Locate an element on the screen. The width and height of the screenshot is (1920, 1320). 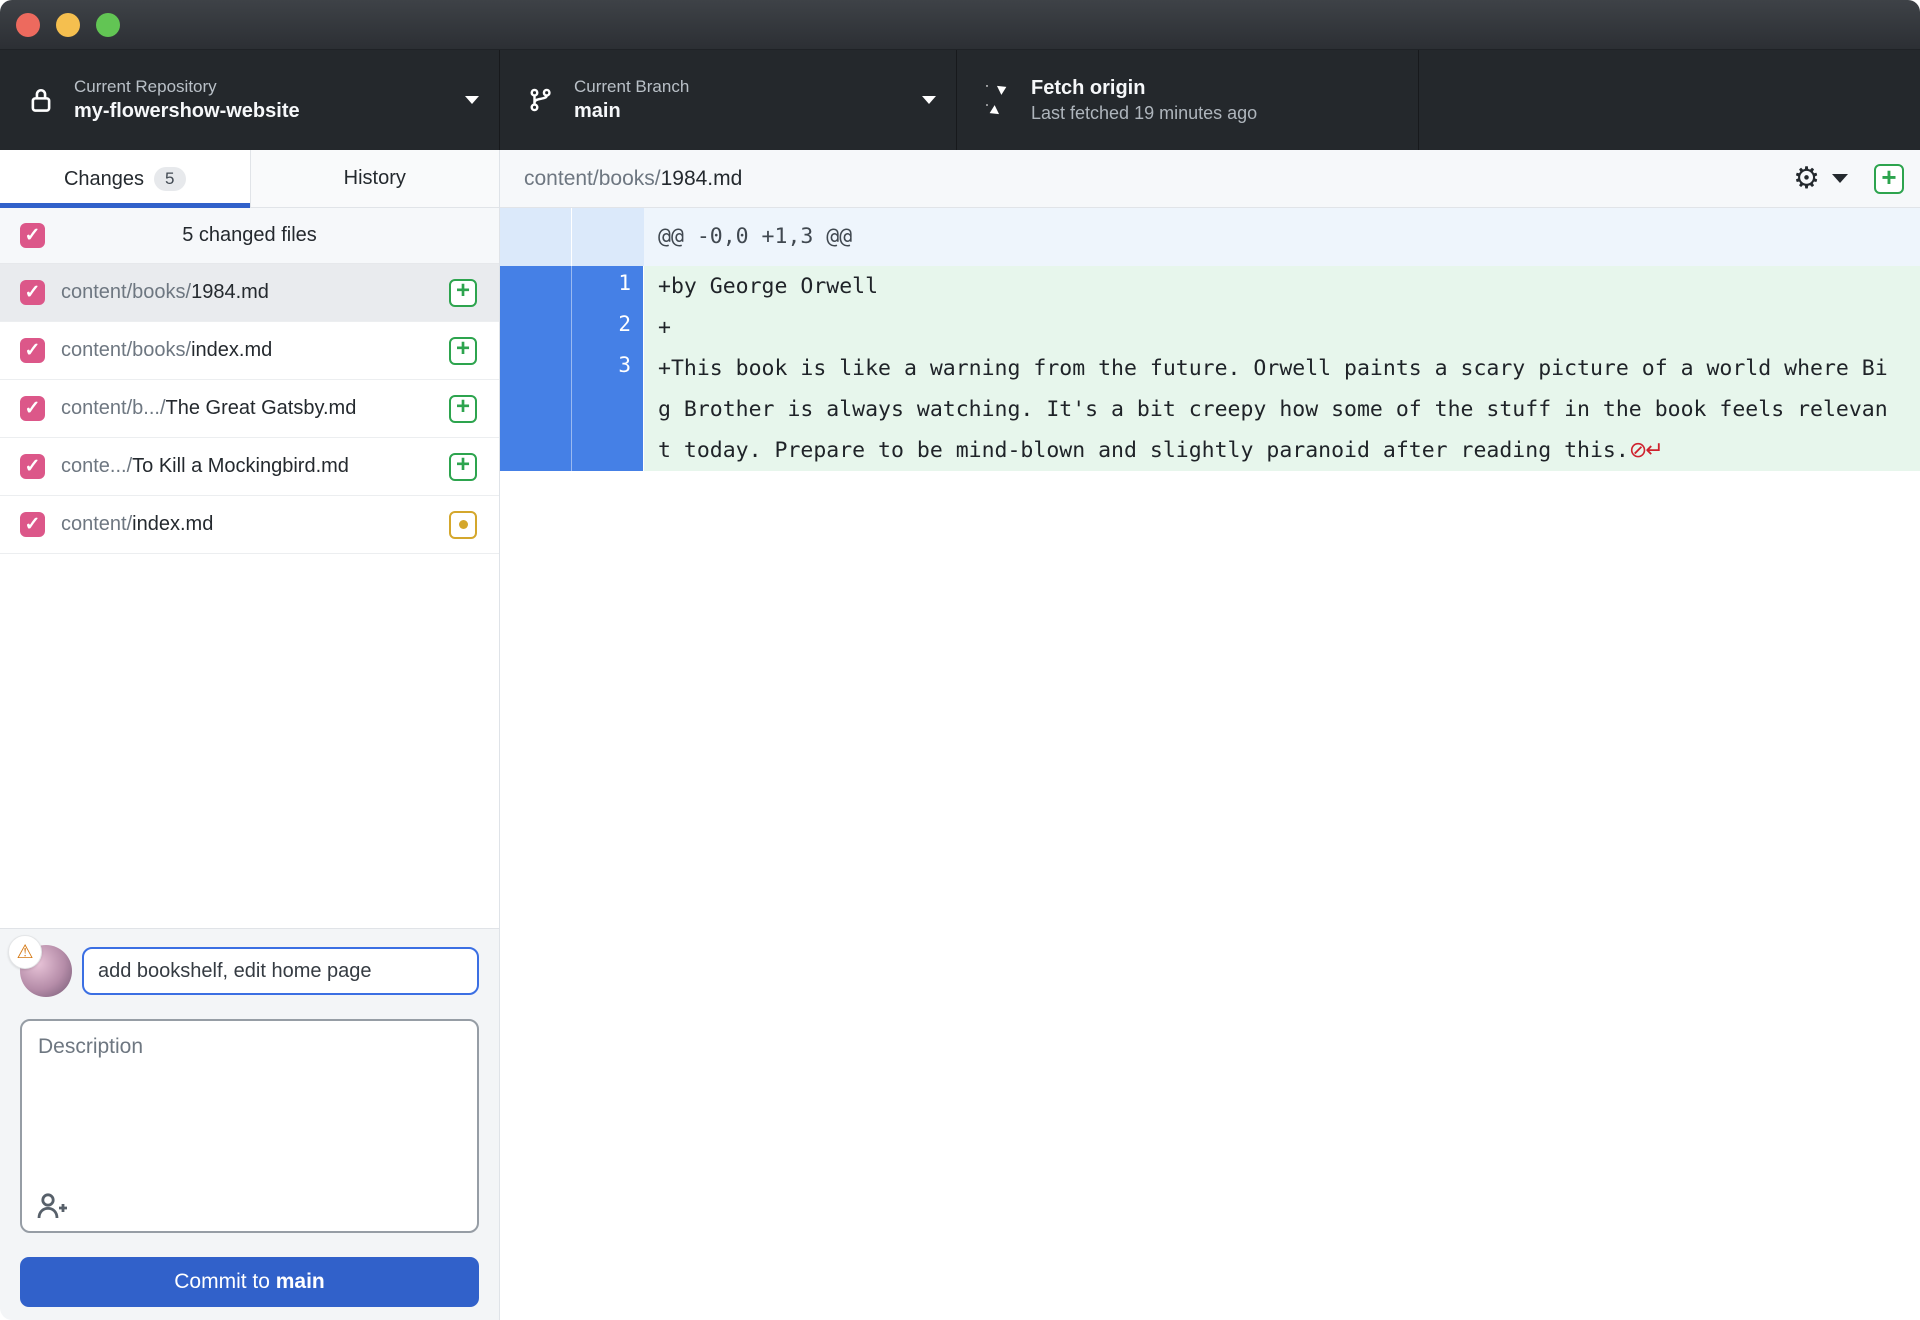
branch-label: Current Branch is located at coordinates (632, 86).